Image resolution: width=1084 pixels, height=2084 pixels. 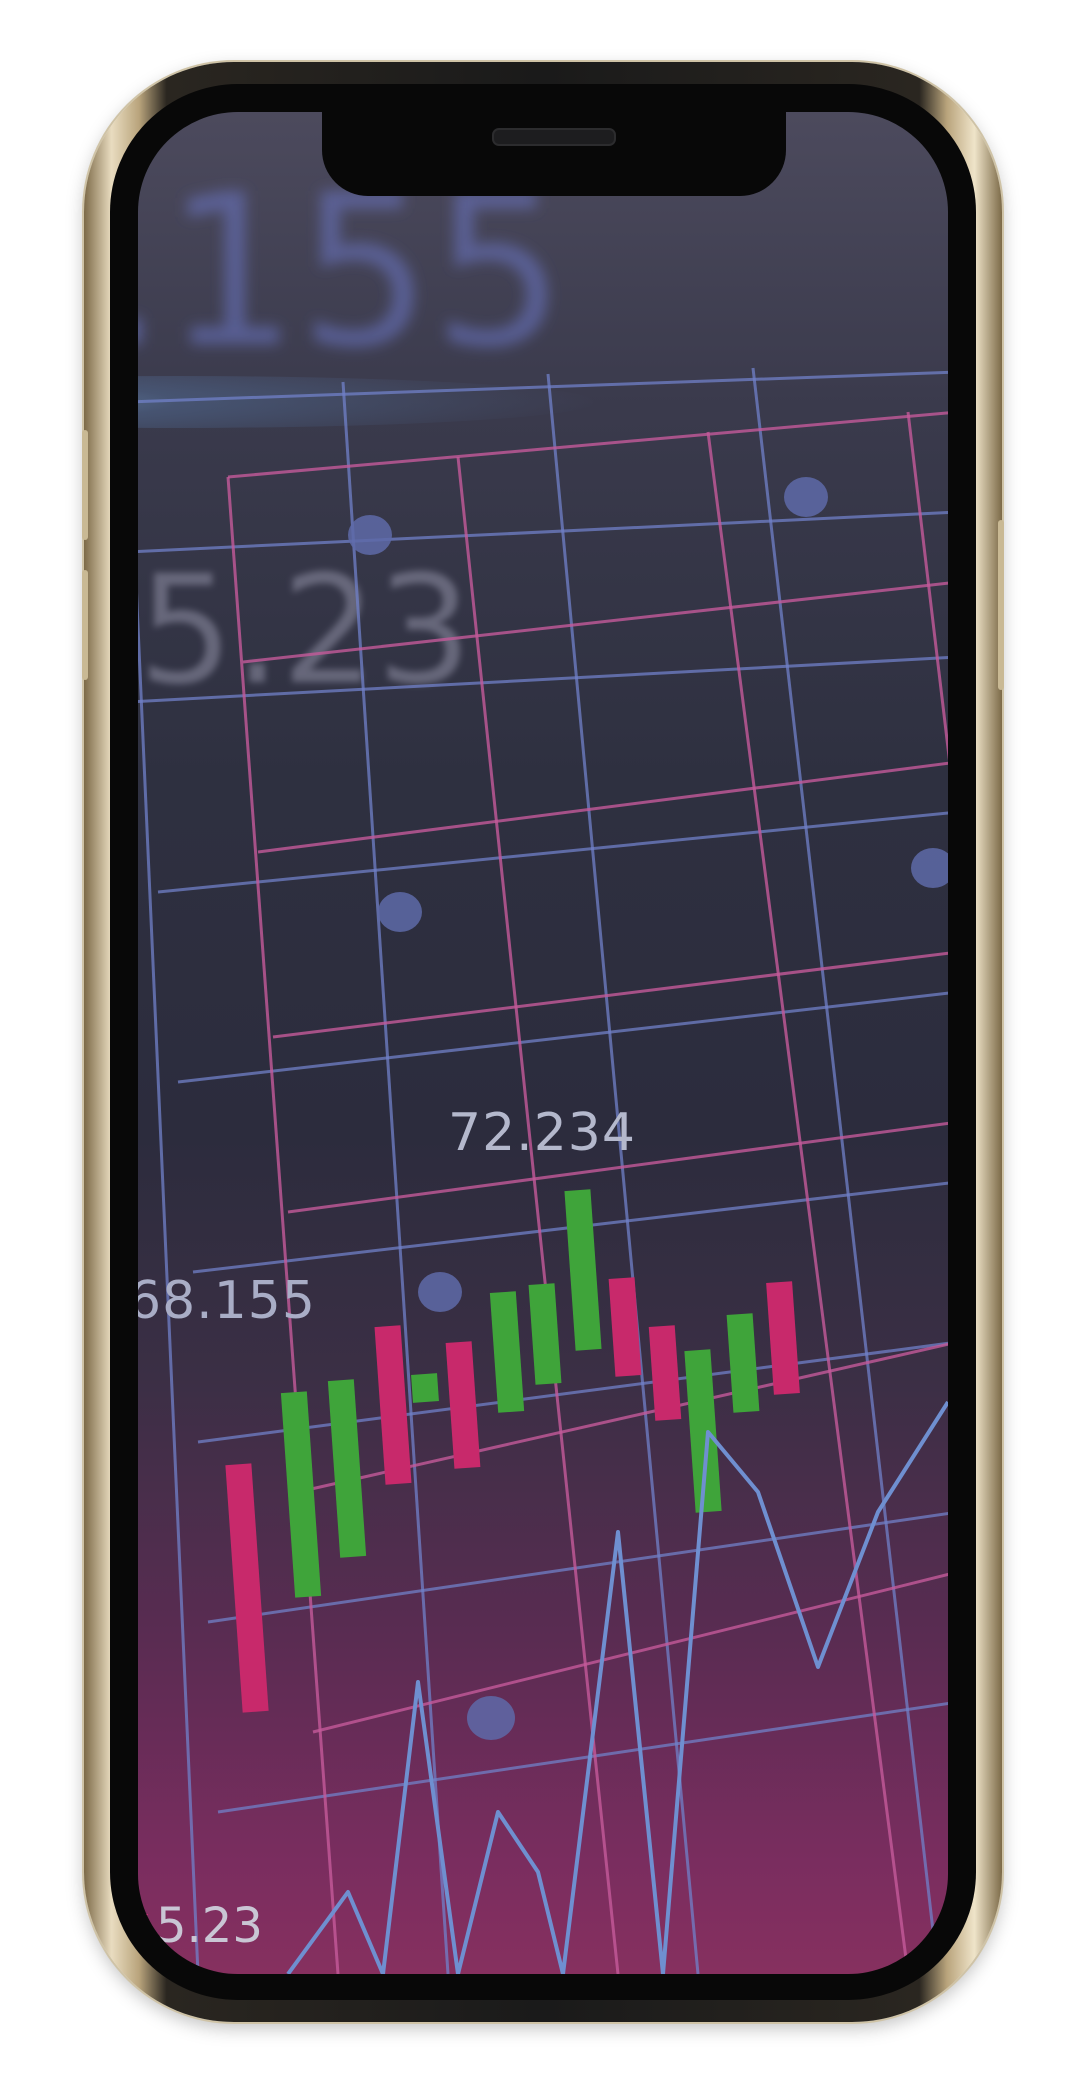 What do you see at coordinates (554, 137) in the screenshot?
I see `earpiece-speaker` at bounding box center [554, 137].